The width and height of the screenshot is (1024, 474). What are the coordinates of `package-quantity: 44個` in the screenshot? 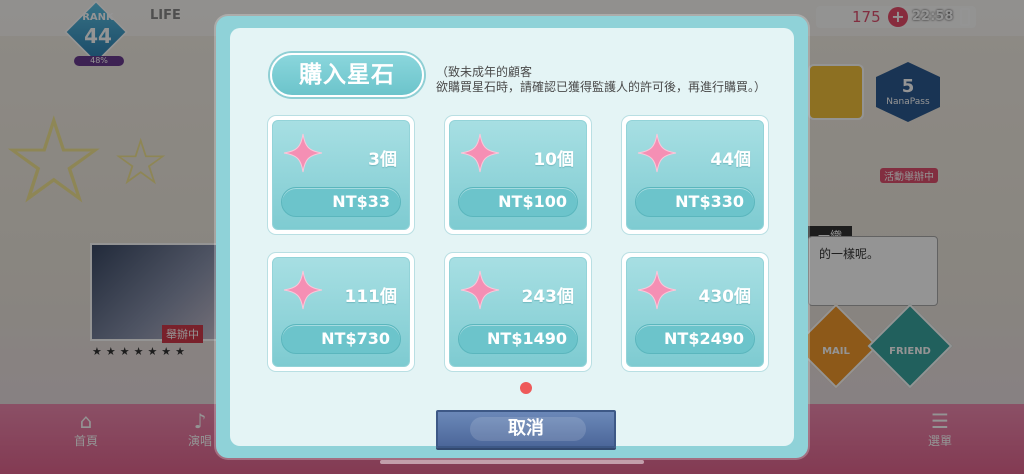 It's located at (730, 160).